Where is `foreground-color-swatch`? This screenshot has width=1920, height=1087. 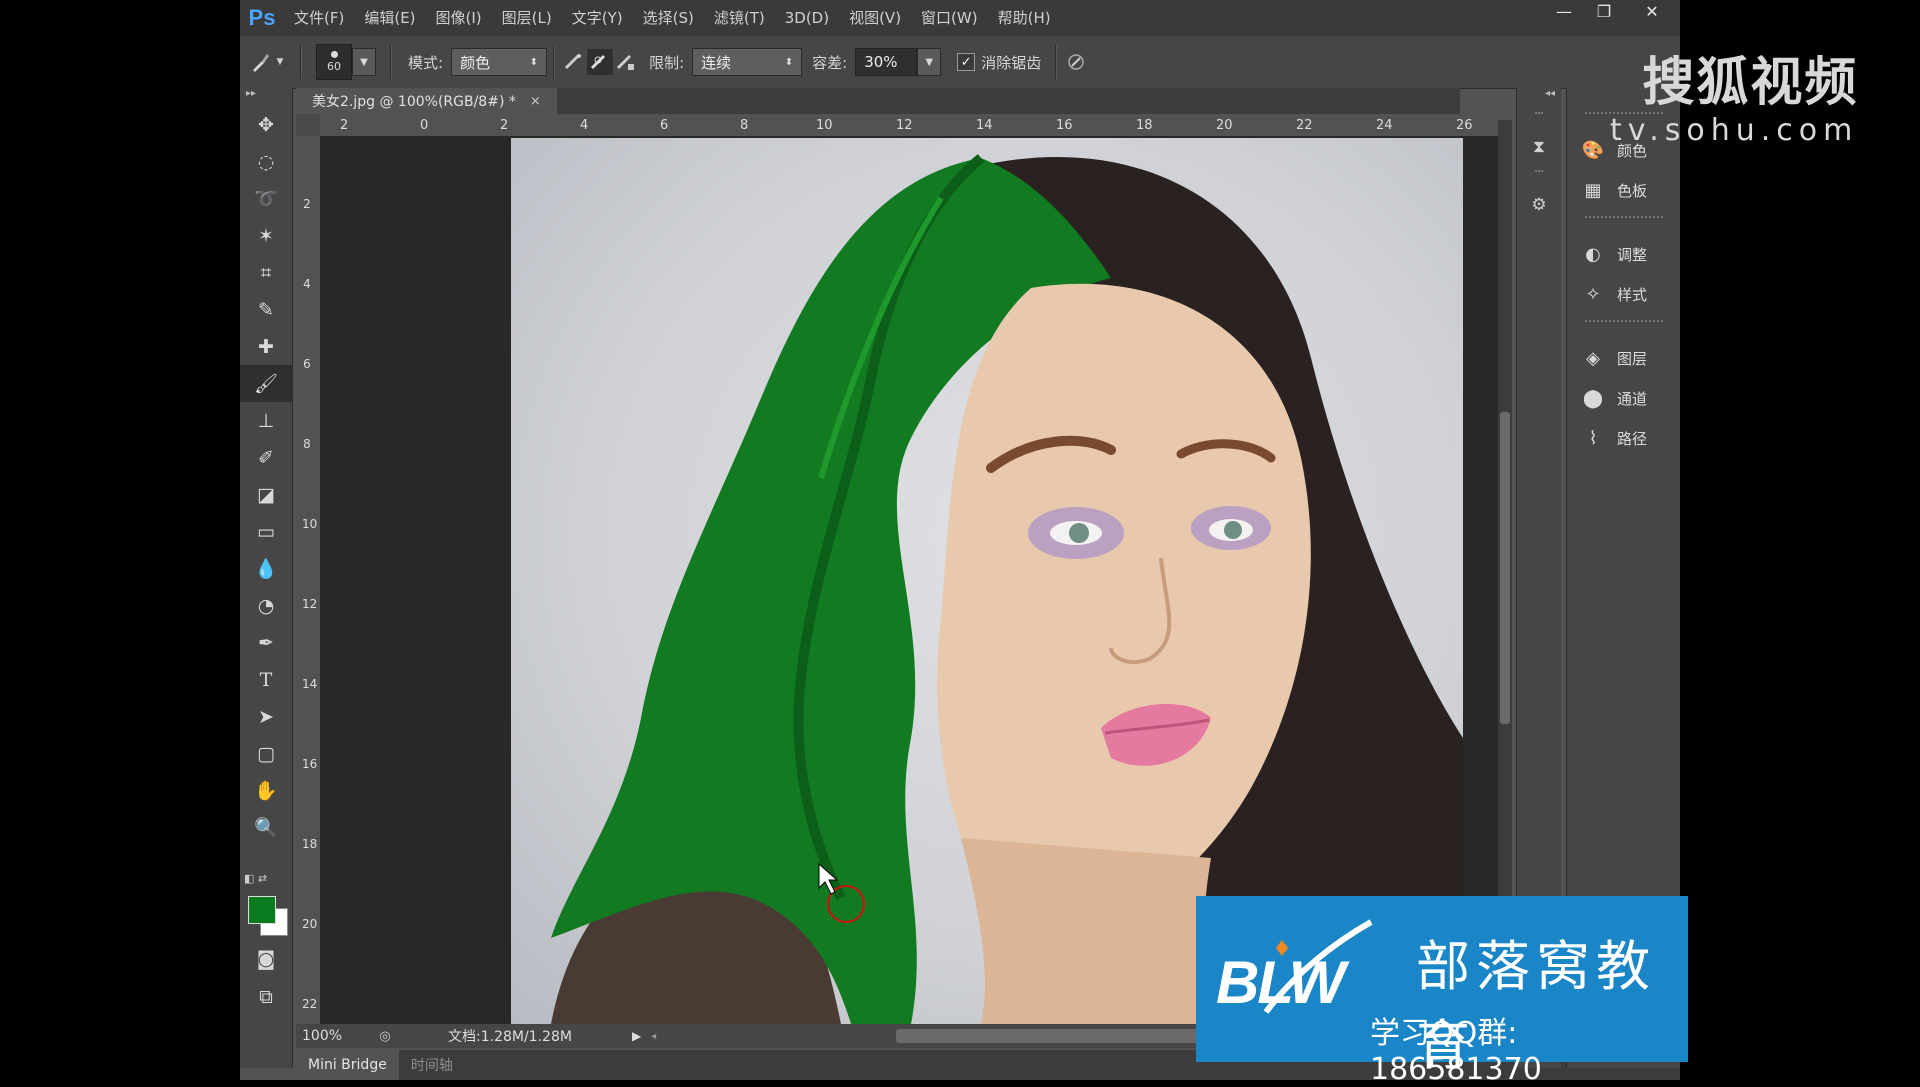 foreground-color-swatch is located at coordinates (262, 910).